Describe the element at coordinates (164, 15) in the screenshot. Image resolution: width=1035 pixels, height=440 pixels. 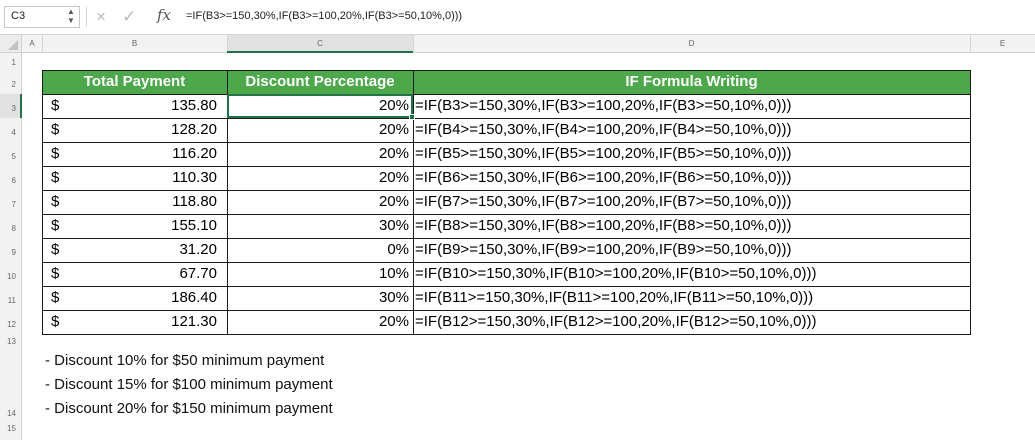
I see `insert-function-icon: fx` at that location.